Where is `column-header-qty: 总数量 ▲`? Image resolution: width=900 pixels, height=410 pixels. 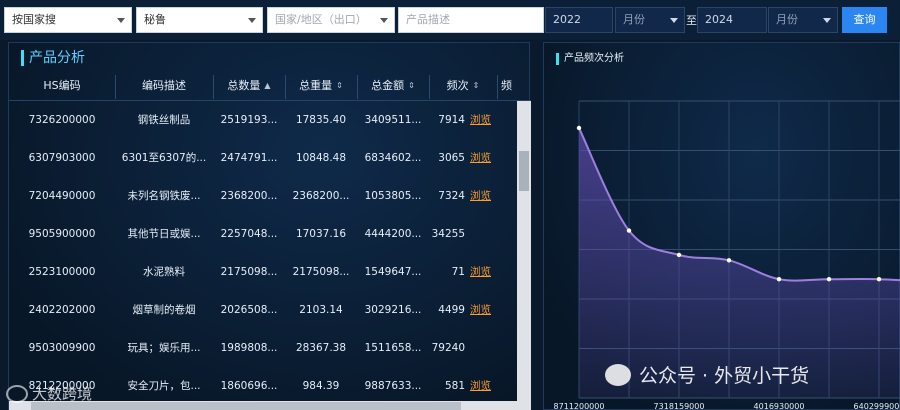
column-header-qty: 总数量 ▲ is located at coordinates (249, 86).